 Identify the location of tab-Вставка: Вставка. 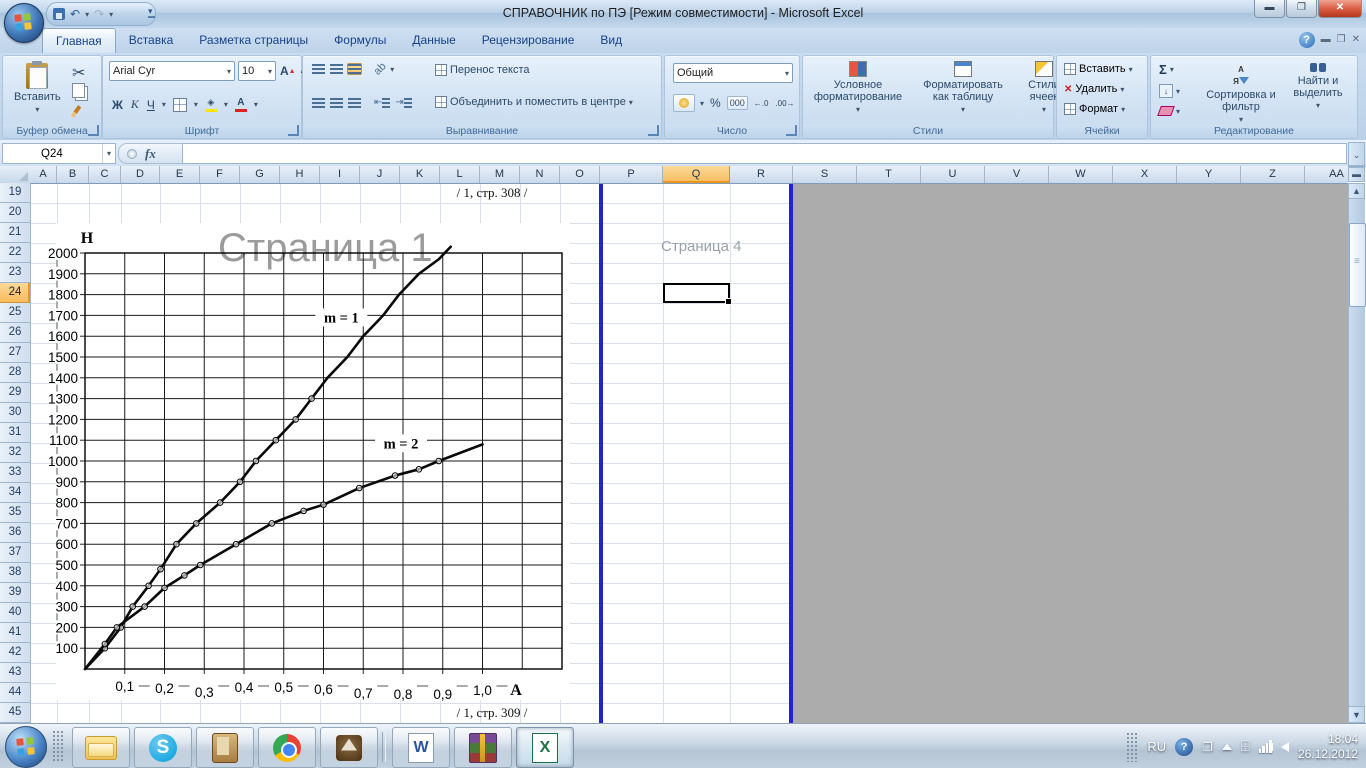
(151, 40).